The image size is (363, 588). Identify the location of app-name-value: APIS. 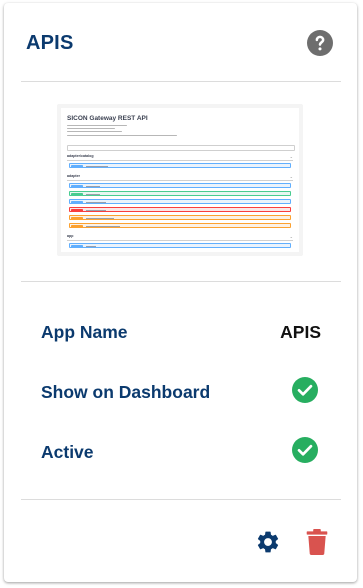
(300, 332).